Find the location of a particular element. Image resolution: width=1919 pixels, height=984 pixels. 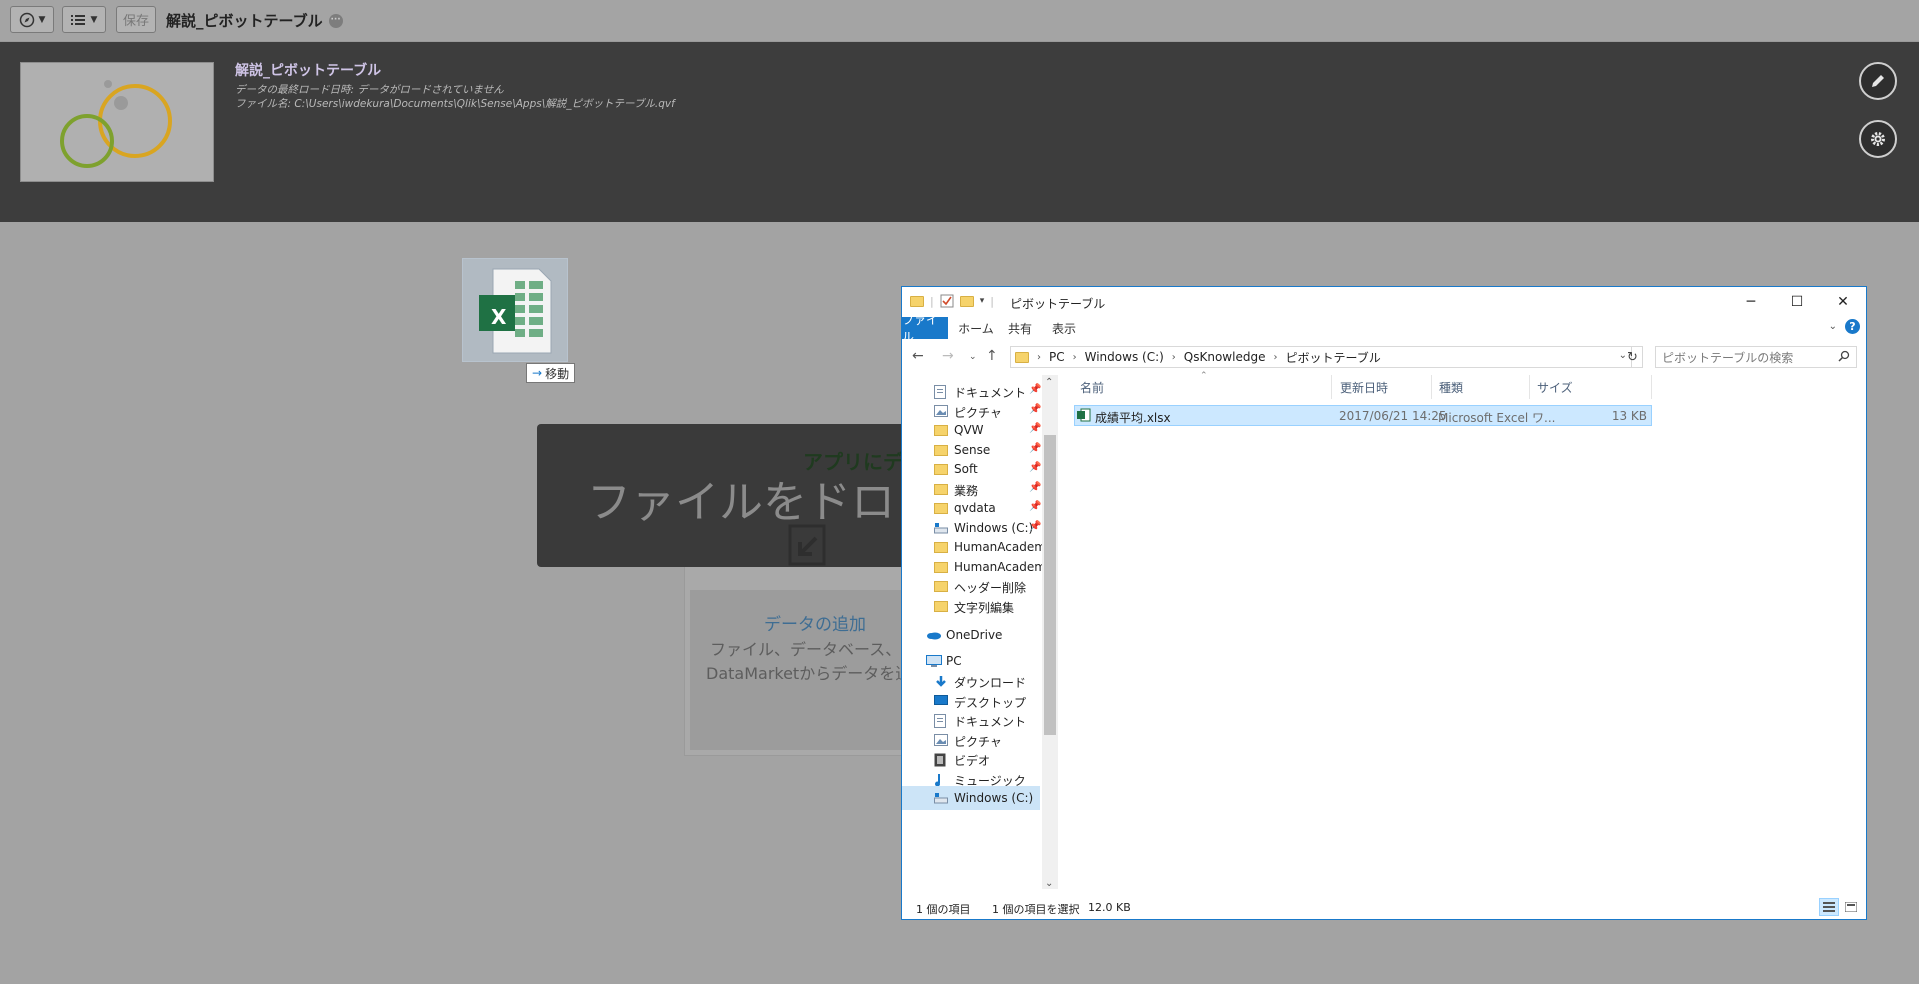

drop-banner-title: ファイルをドロッ is located at coordinates (746, 502).